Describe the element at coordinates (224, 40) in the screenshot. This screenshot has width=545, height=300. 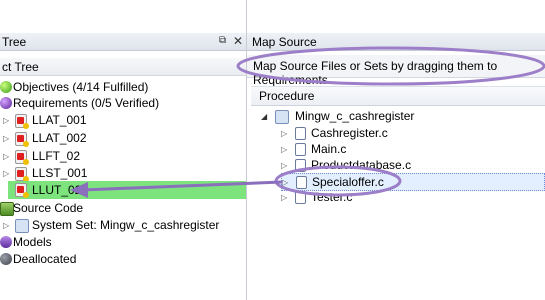
I see `pin-icon: ⧉` at that location.